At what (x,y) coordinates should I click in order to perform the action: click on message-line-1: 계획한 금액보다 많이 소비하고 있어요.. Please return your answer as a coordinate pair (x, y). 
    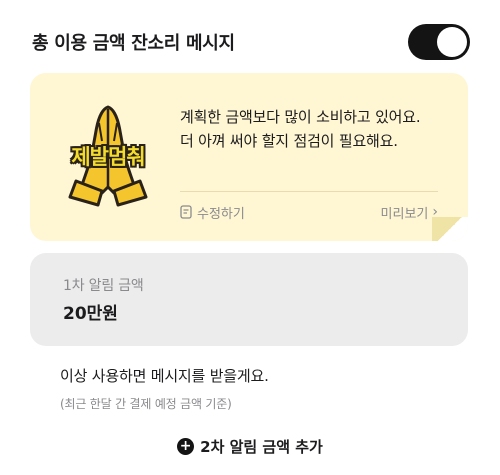
    Looking at the image, I should click on (300, 117).